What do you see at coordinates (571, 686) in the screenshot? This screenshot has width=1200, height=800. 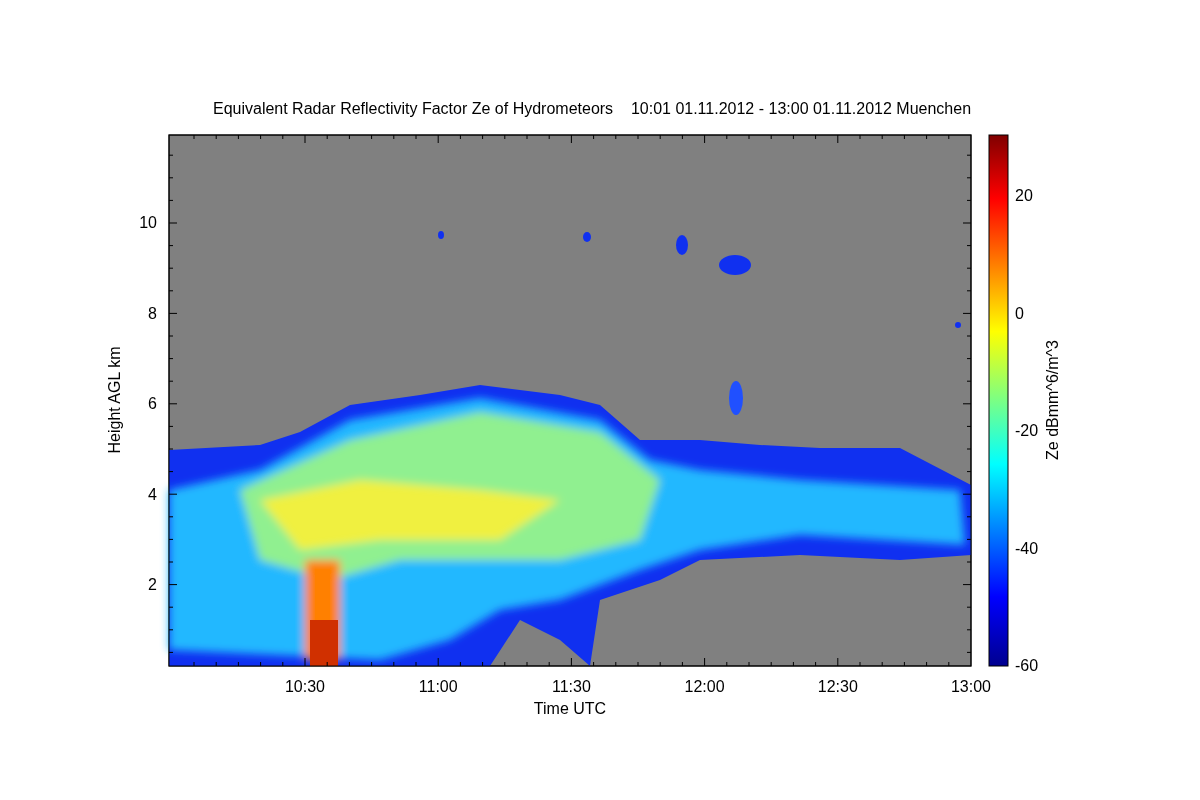 I see `x-tick-label: 11:30` at bounding box center [571, 686].